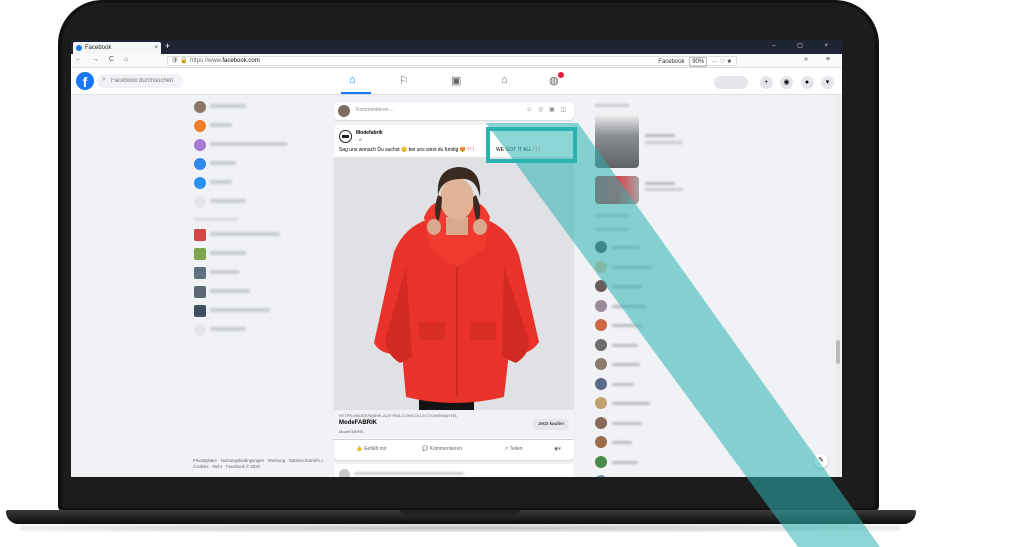 The image size is (1032, 547). I want to click on new-message-button: ✎, so click(821, 461).